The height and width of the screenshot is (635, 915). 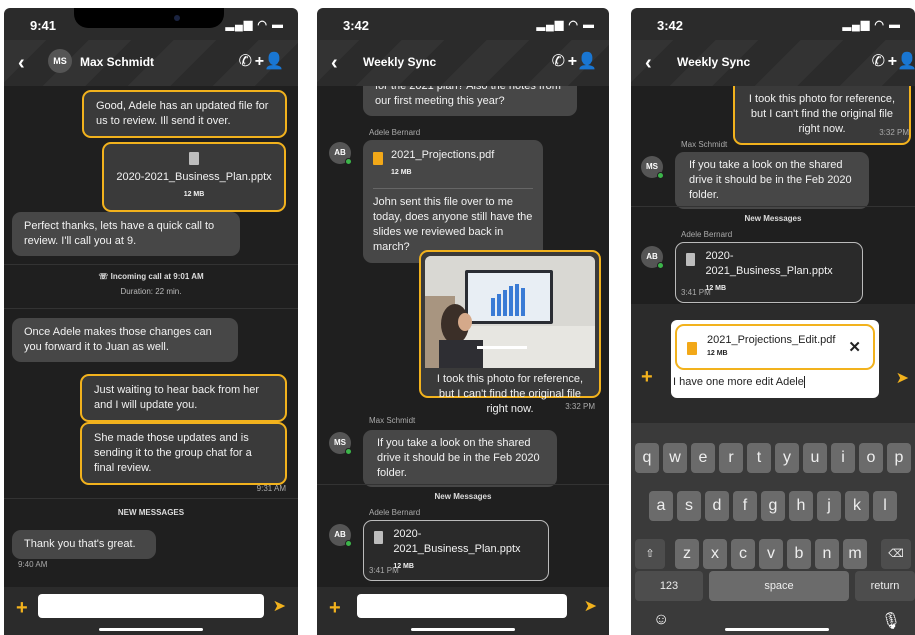 What do you see at coordinates (463, 63) in the screenshot?
I see `chat-header: ‹ Weekly Sync ✆ +👤` at bounding box center [463, 63].